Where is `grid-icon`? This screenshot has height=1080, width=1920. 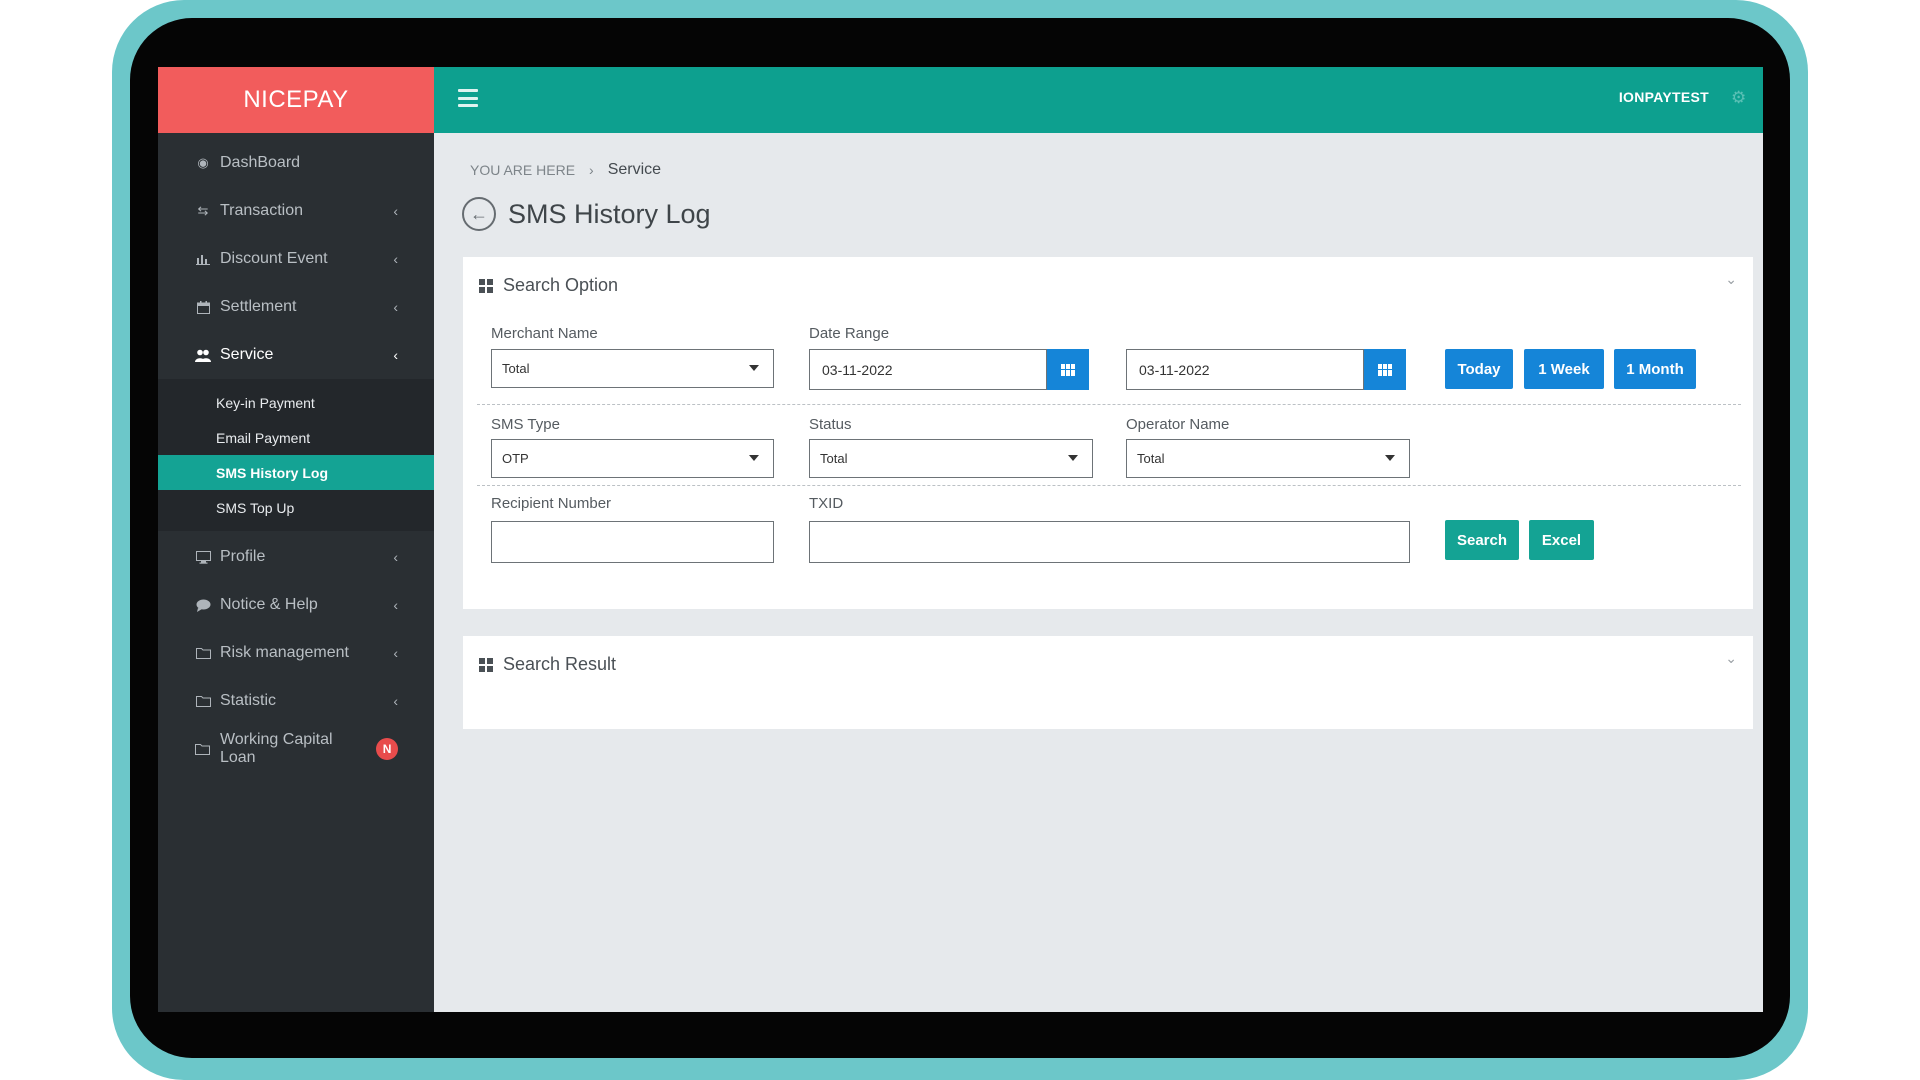 grid-icon is located at coordinates (486, 285).